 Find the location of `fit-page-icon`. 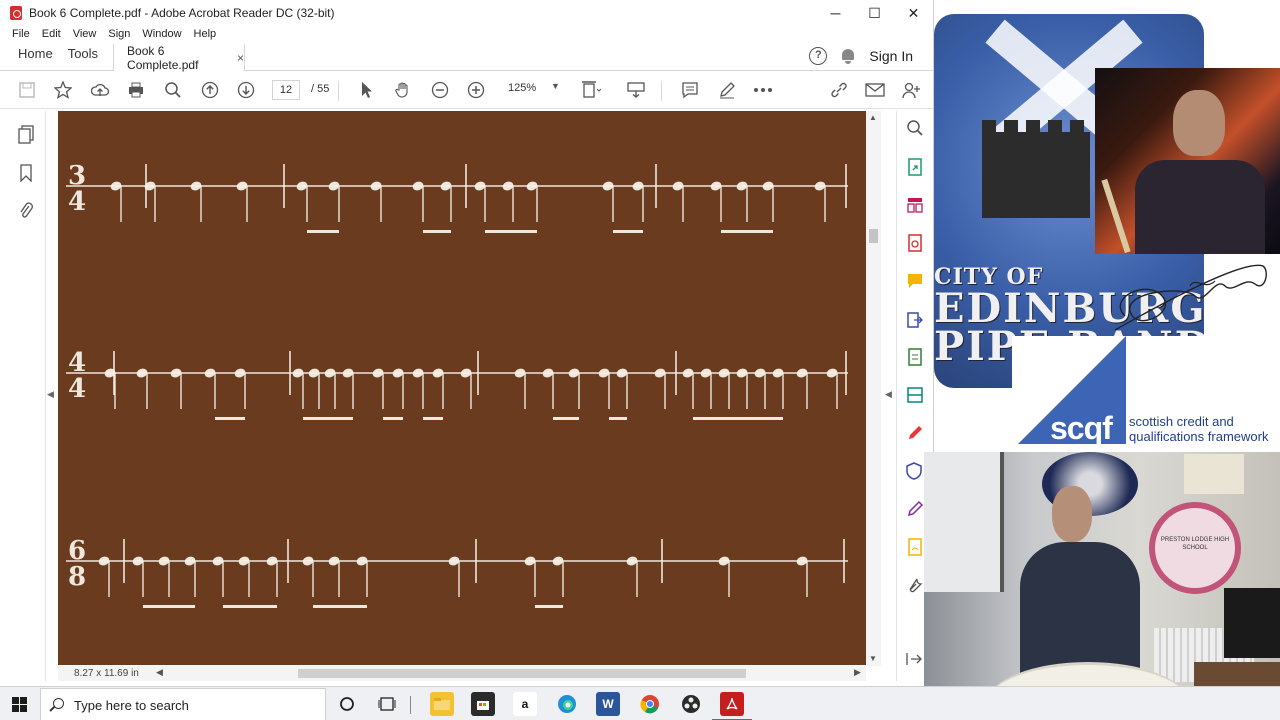

fit-page-icon is located at coordinates (591, 90).